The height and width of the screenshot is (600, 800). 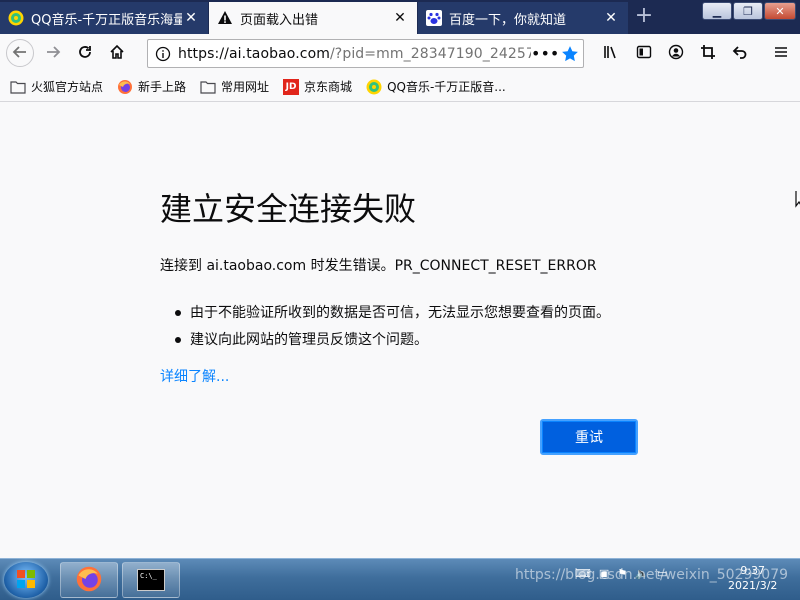 I want to click on windows-logo-icon, so click(x=26, y=580).